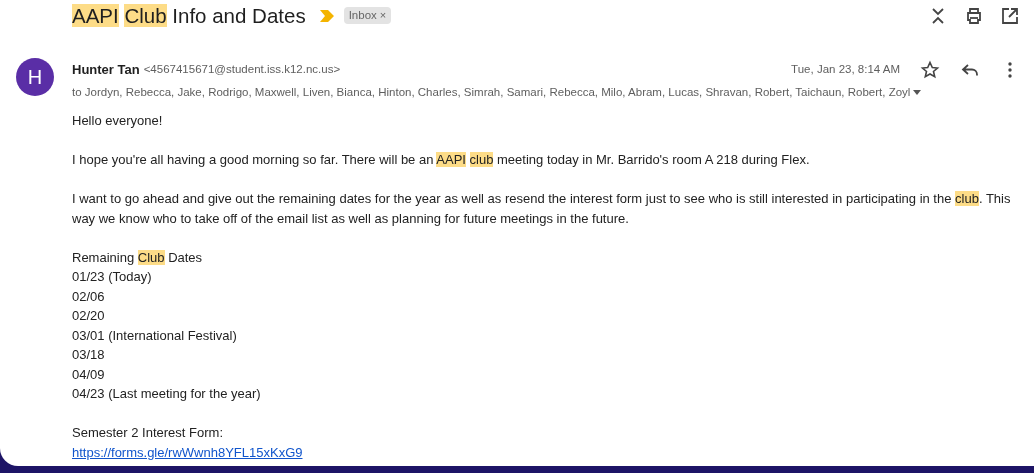 This screenshot has width=1034, height=473. I want to click on body-text: I want to go ahead and give out the remaining dates for the year as well as resend the interest form just to see who is still interested in participating in the club. This way we know who to take off of the email list as well as planning for future meetings in the future., so click(542, 209).